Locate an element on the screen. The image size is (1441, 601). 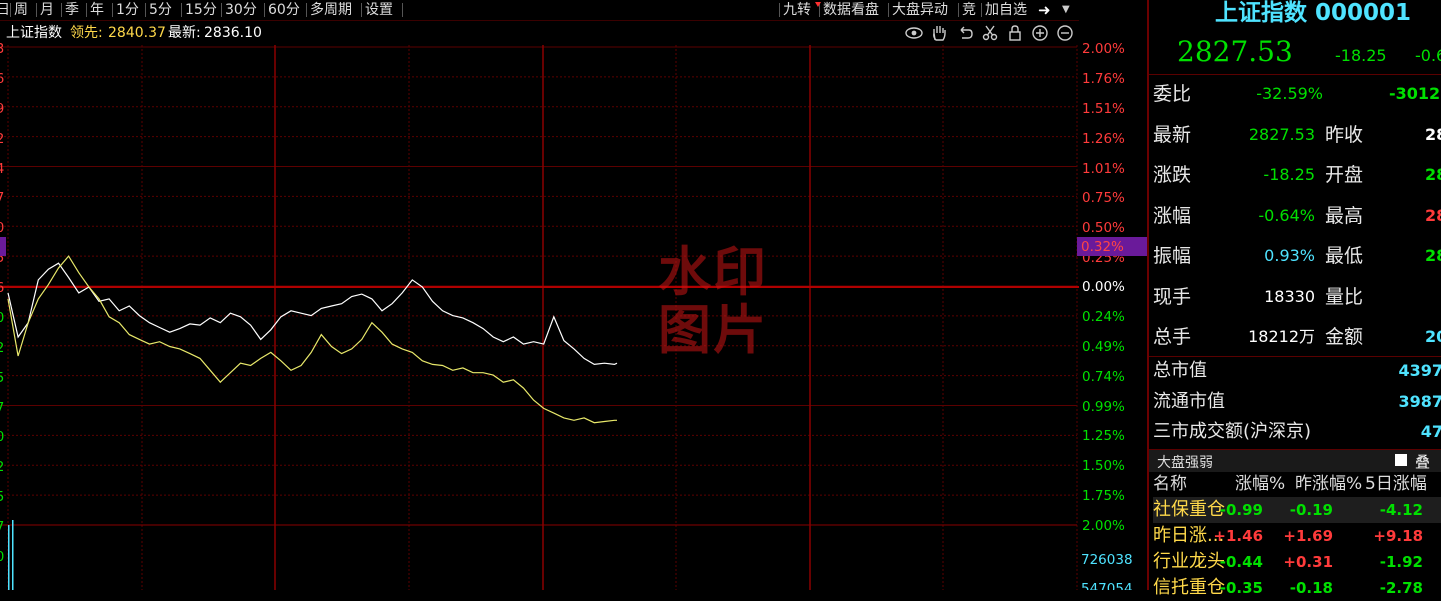
left-axis-digit: 5 is located at coordinates (2, 378).